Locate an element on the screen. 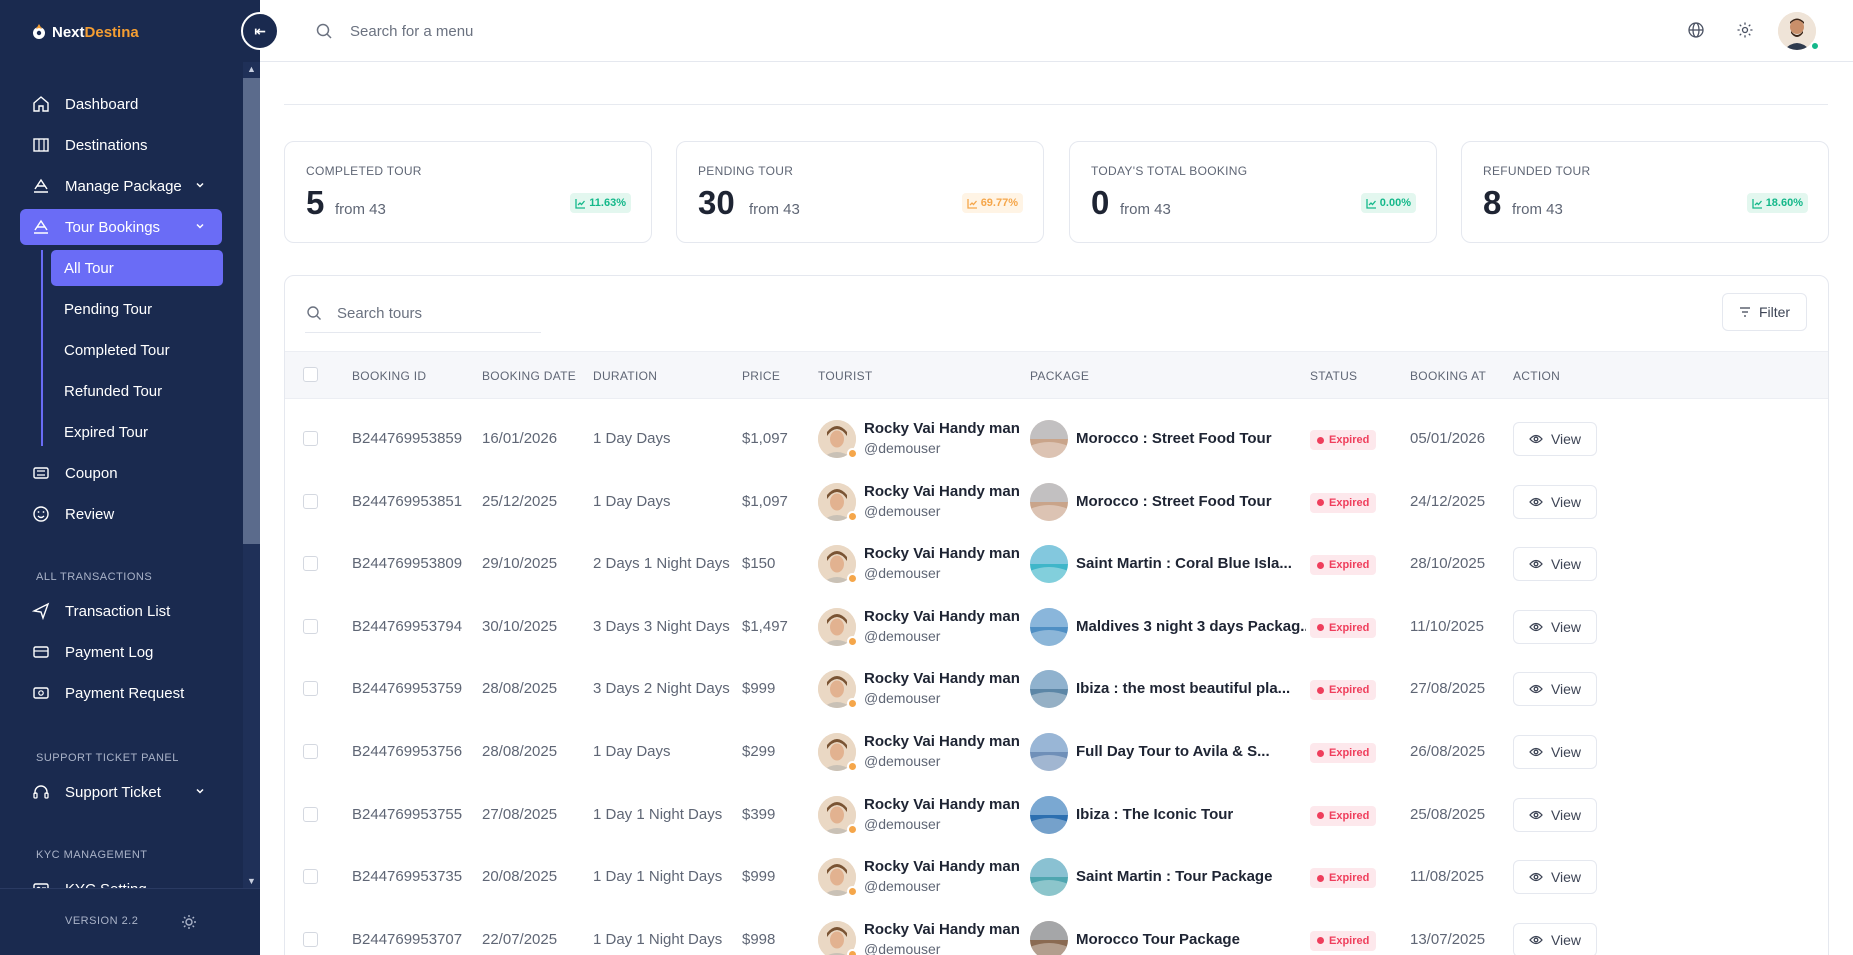 The width and height of the screenshot is (1853, 955). stat-label: COMPLETED TOUR is located at coordinates (364, 171).